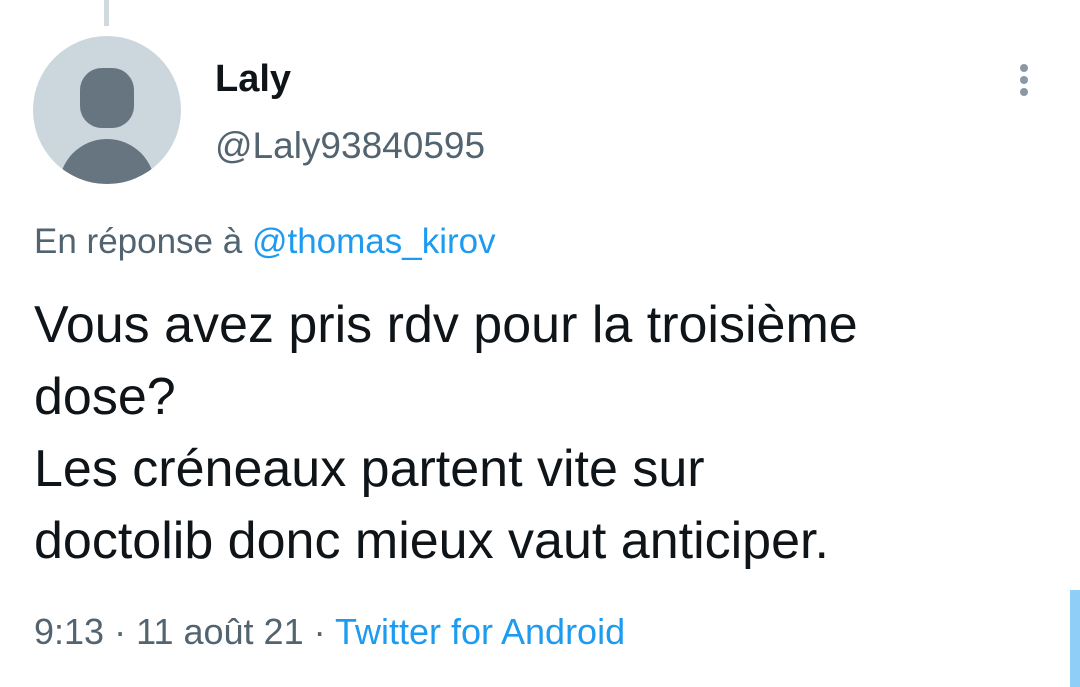  Describe the element at coordinates (219, 631) in the screenshot. I see `tweet-date: 11 août 21` at that location.